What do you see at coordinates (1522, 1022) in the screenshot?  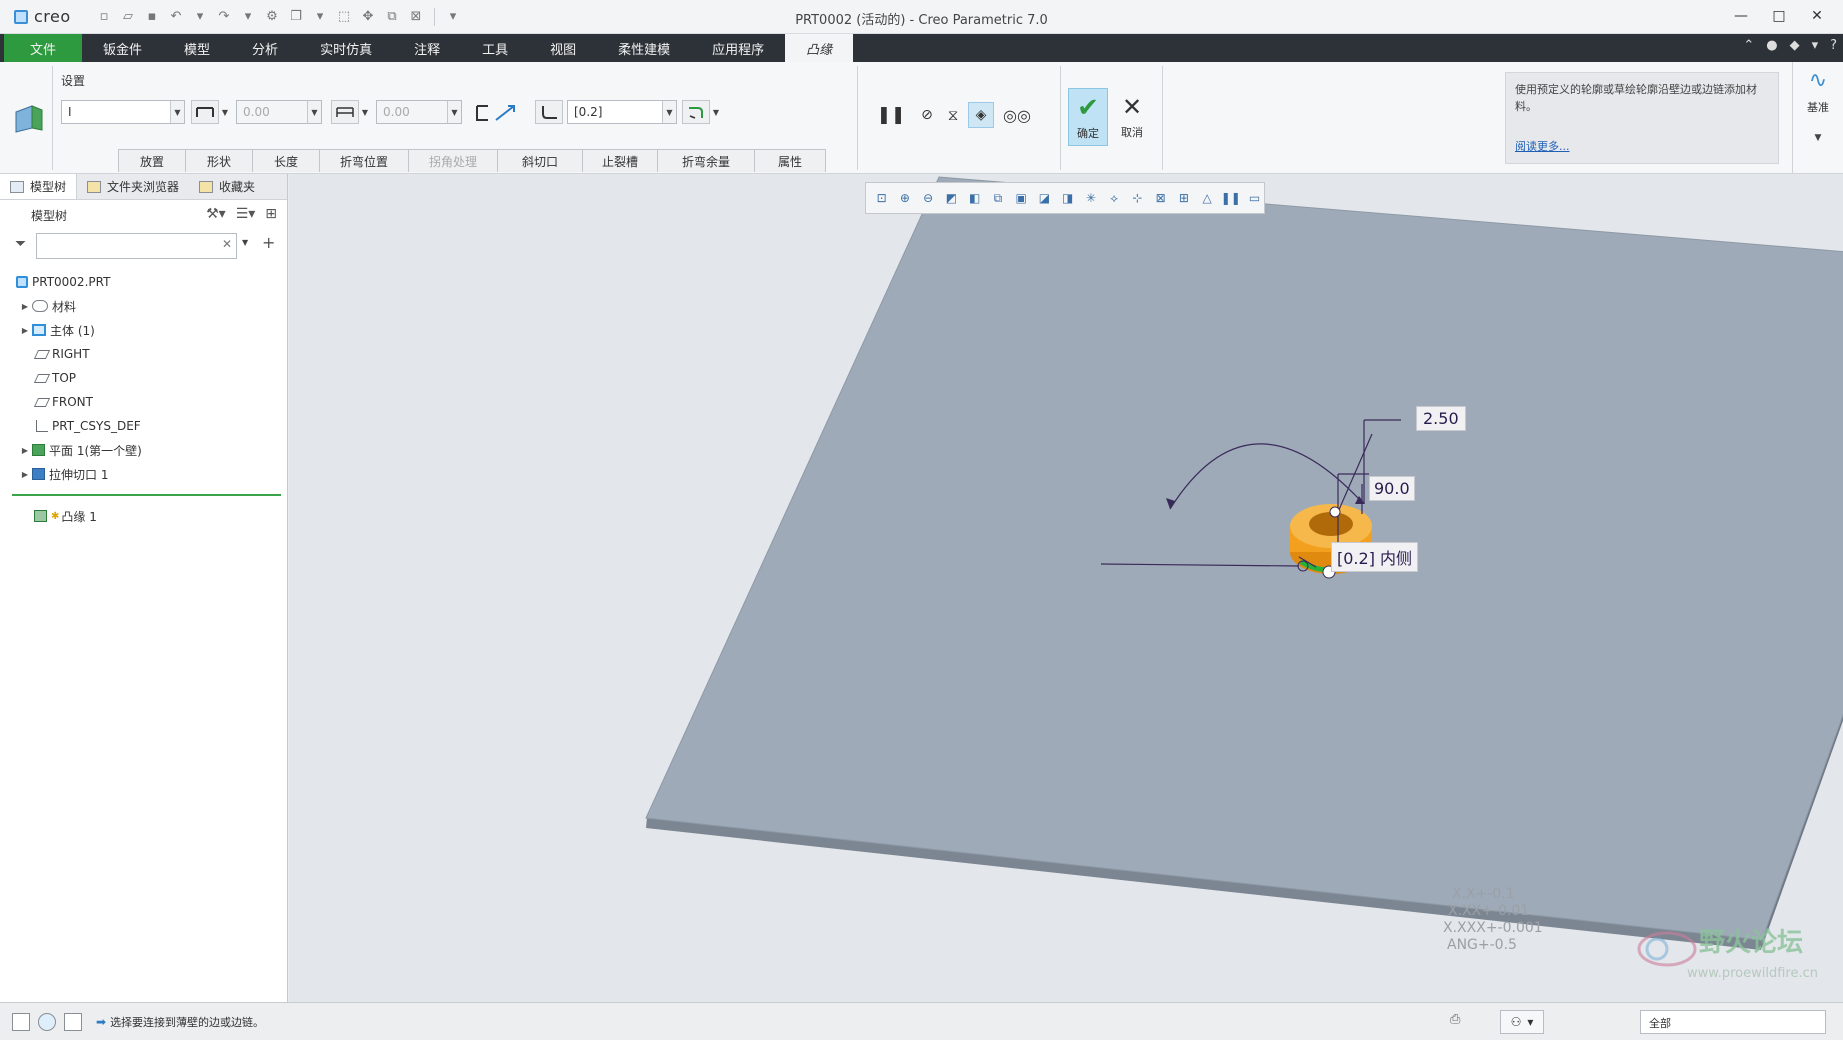 I see `find-button: ⚇ ▾` at bounding box center [1522, 1022].